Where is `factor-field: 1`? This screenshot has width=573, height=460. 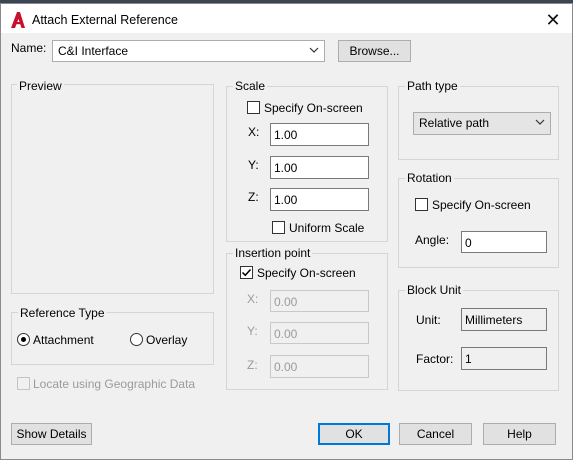 factor-field: 1 is located at coordinates (504, 358).